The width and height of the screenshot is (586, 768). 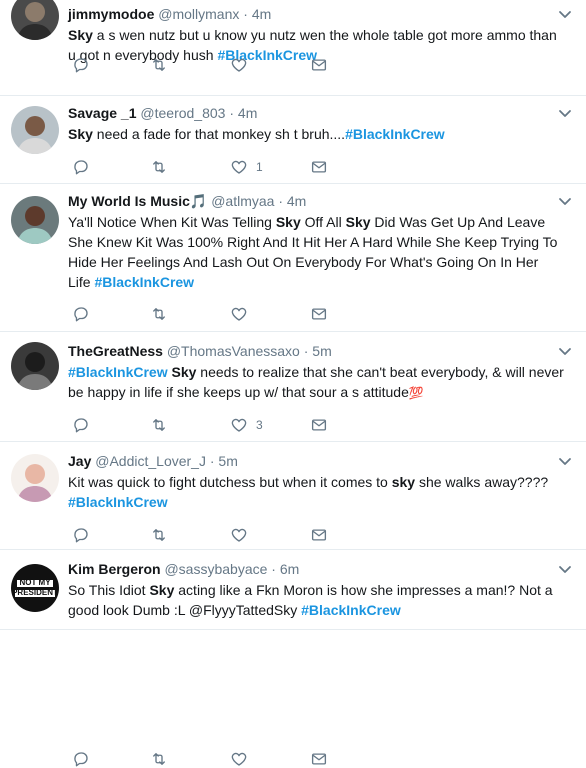 What do you see at coordinates (79, 461) in the screenshot?
I see `display-name: Jay` at bounding box center [79, 461].